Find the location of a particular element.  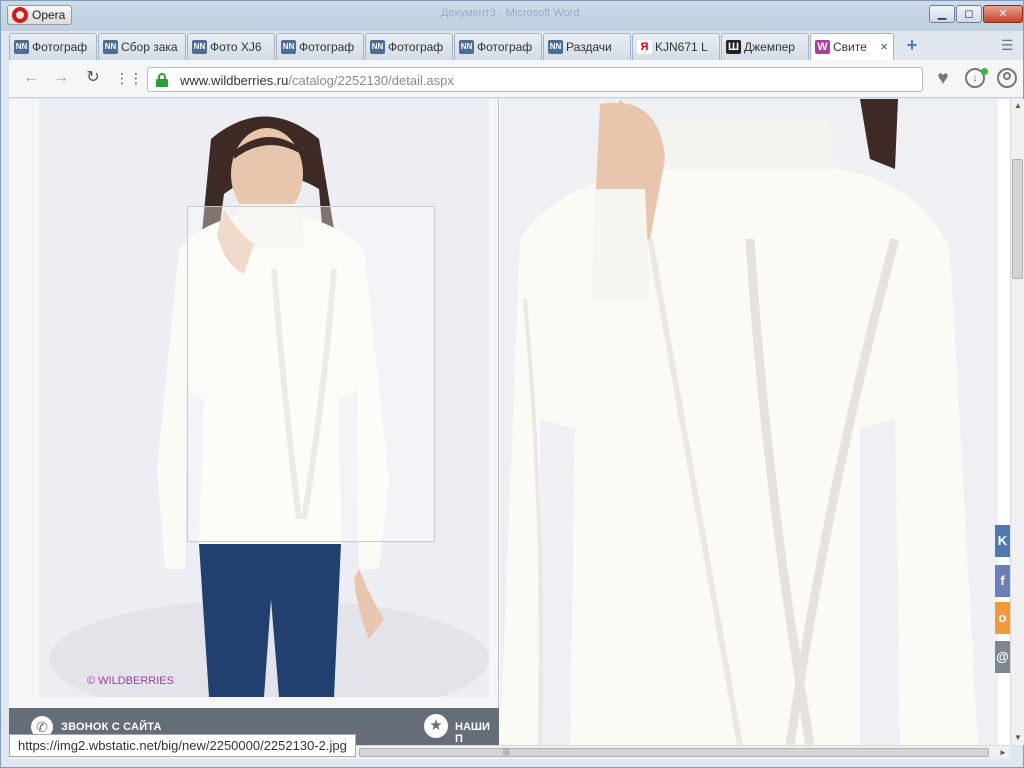

tab: Ш Джемпер is located at coordinates (765, 46).